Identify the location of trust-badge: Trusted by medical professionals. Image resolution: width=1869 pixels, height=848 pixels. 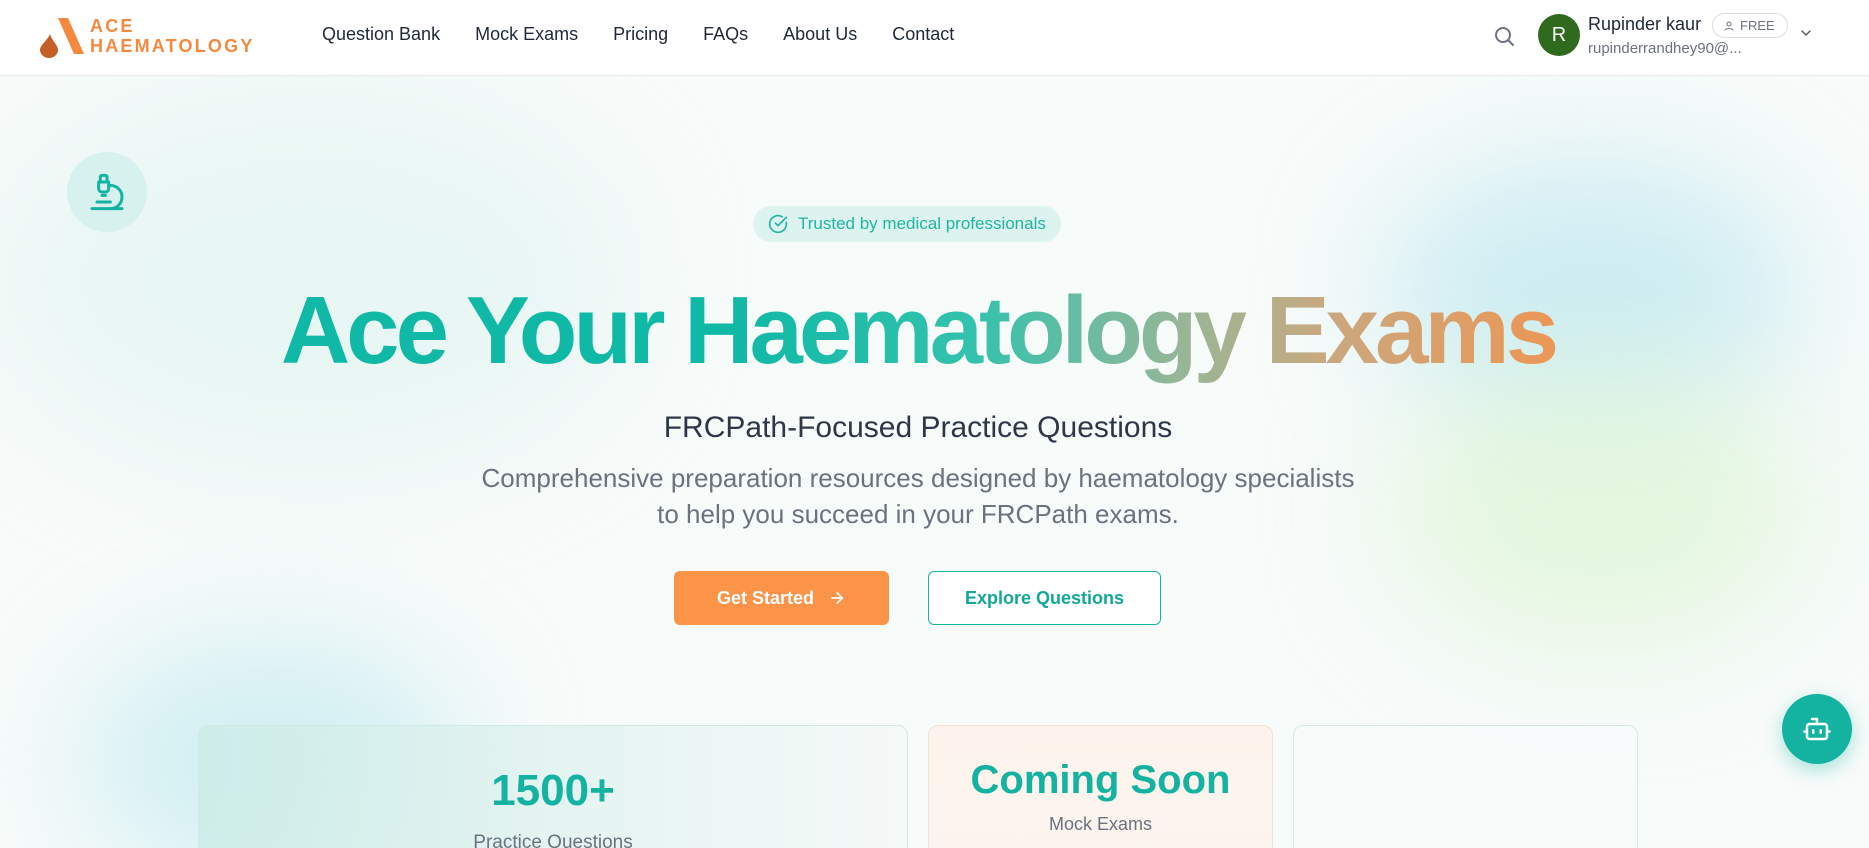
(907, 224).